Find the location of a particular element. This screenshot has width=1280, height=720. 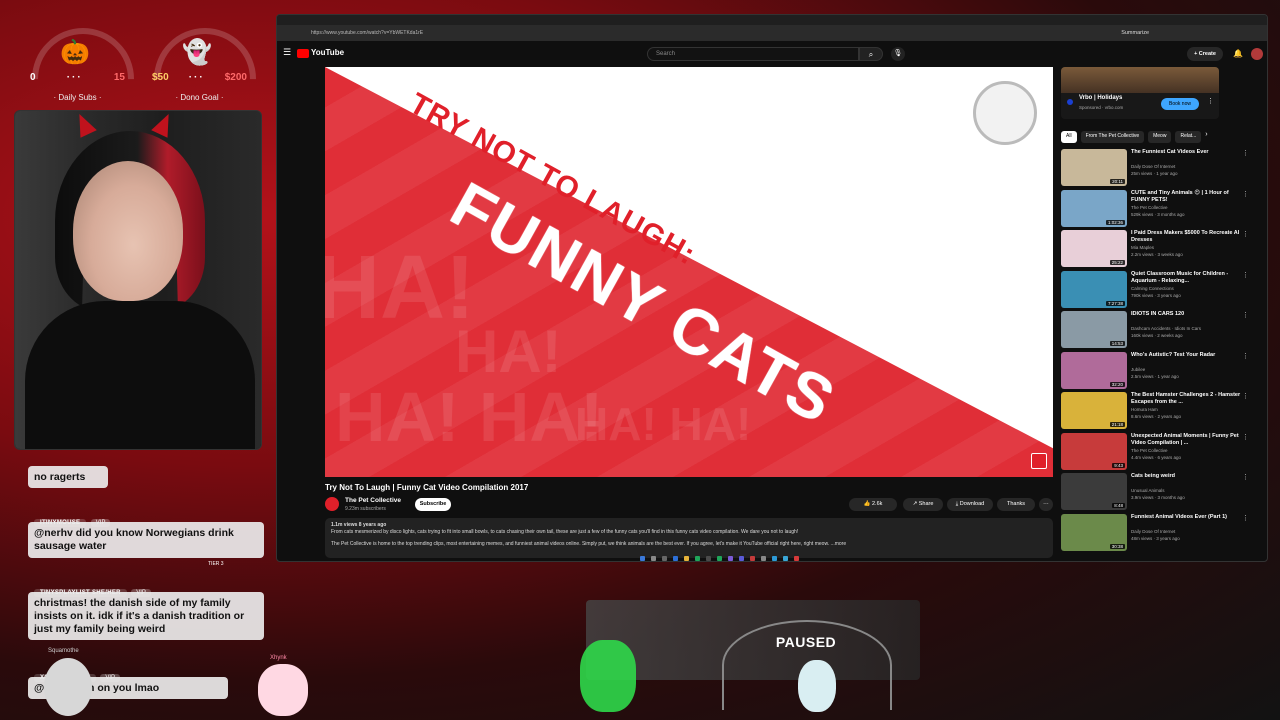

chevron-right-icon: › is located at coordinates (1206, 137).